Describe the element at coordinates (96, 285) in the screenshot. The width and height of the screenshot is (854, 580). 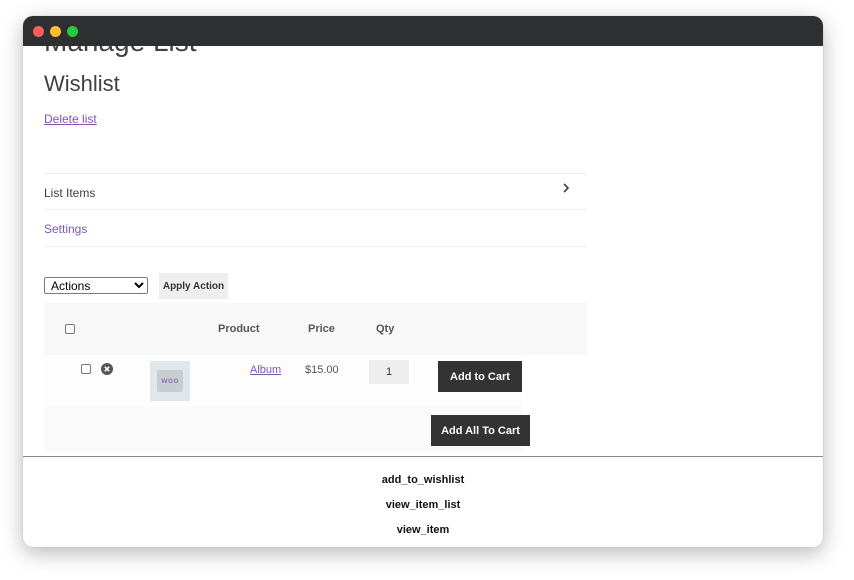
I see `actions-select: Actions` at that location.